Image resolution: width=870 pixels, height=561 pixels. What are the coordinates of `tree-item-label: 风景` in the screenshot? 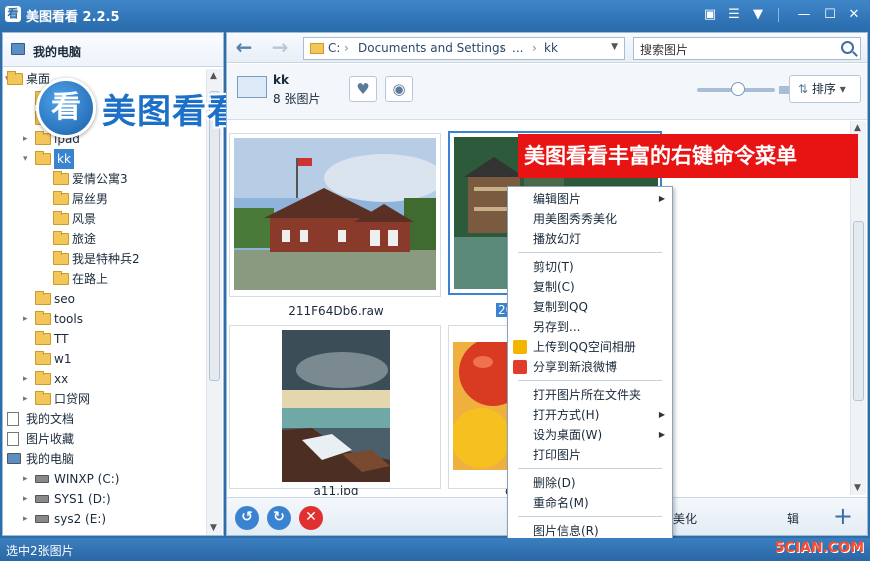 It's located at (84, 219).